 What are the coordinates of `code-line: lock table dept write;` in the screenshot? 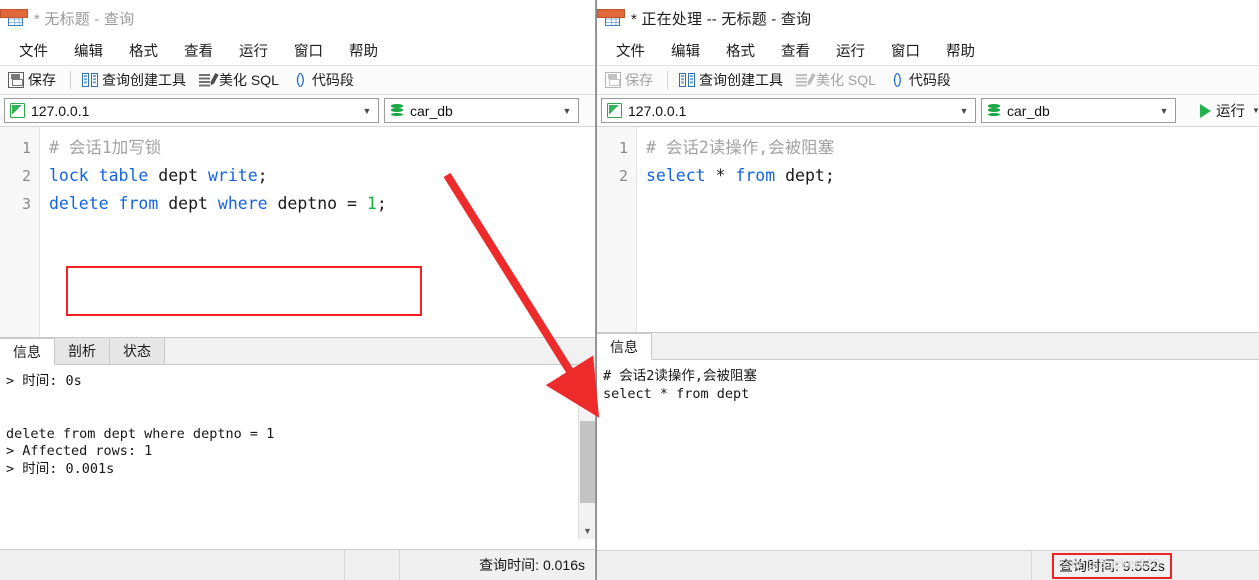 It's located at (322, 176).